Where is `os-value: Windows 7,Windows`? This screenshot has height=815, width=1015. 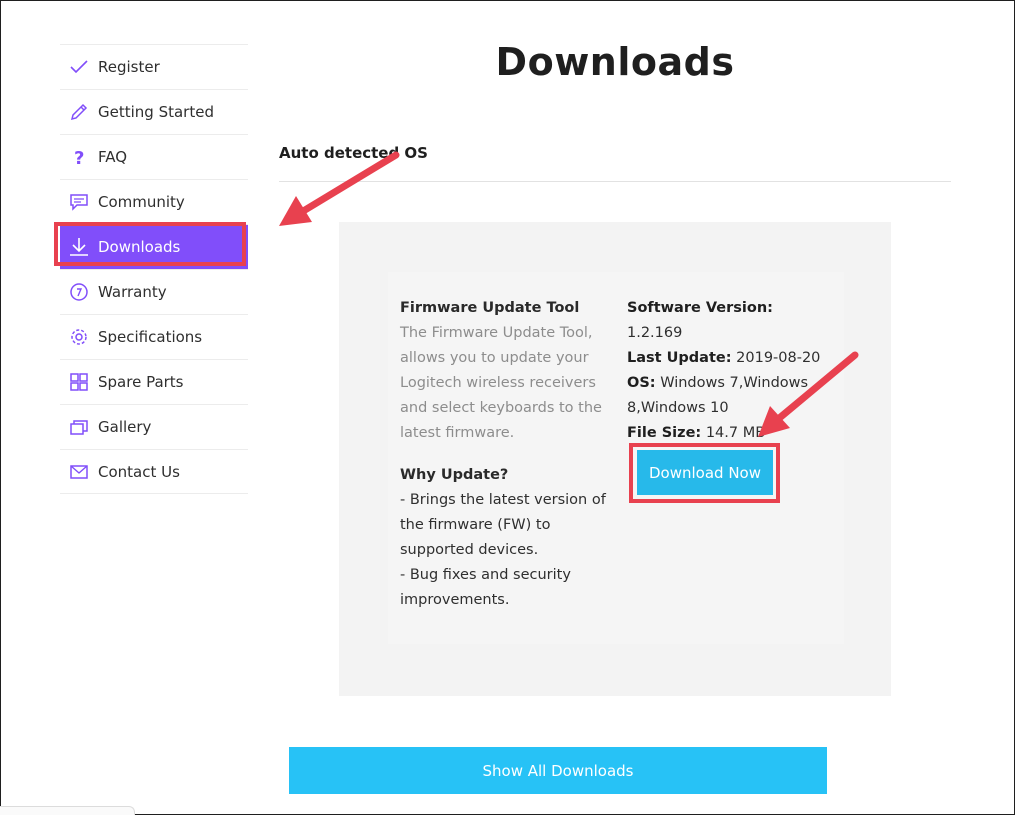
os-value: Windows 7,Windows is located at coordinates (734, 383).